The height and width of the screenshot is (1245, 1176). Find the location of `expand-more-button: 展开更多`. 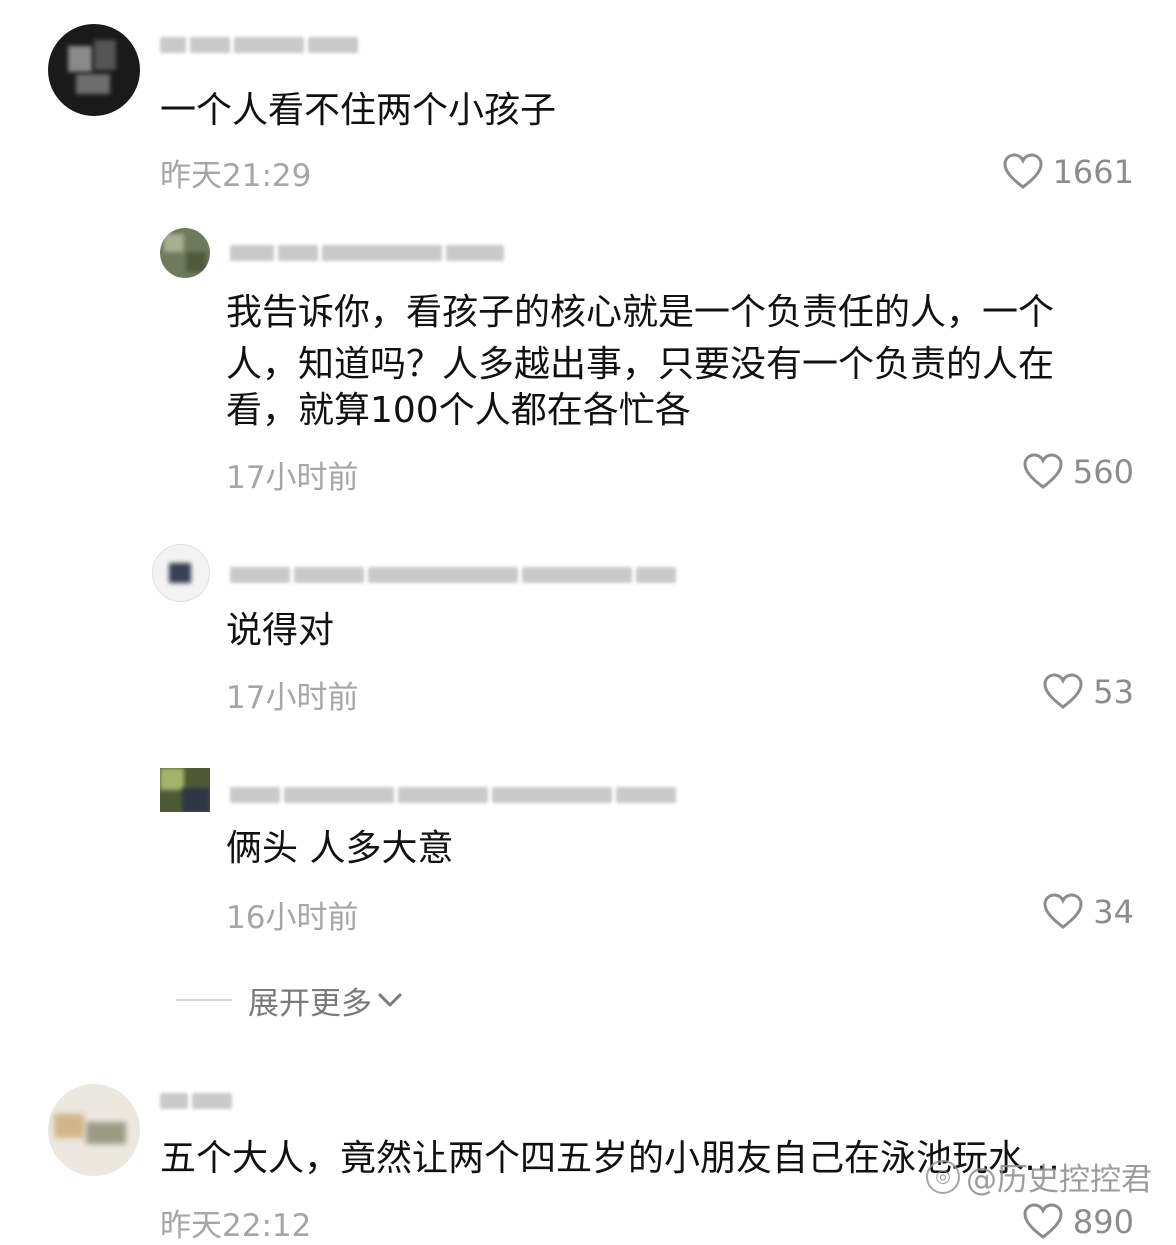

expand-more-button: 展开更多 is located at coordinates (290, 1000).